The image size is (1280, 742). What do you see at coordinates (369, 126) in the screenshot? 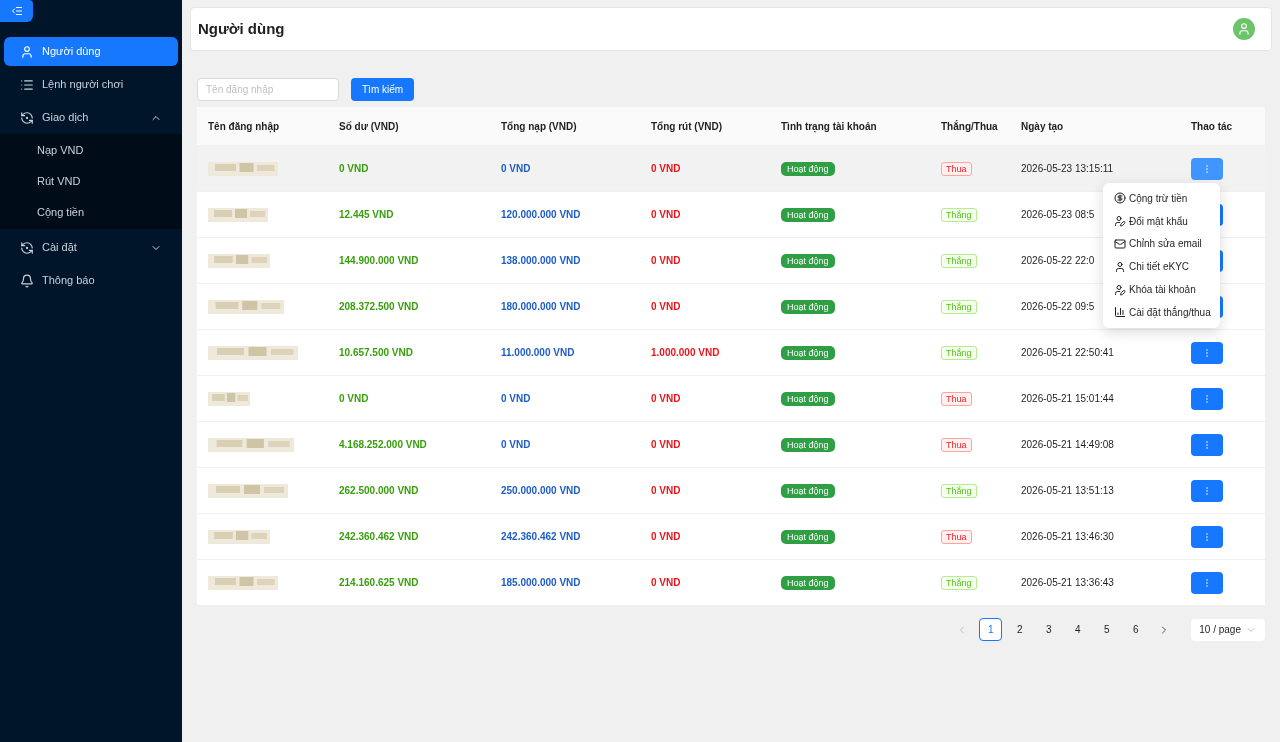
I see `column-header: Số dư (VND)` at bounding box center [369, 126].